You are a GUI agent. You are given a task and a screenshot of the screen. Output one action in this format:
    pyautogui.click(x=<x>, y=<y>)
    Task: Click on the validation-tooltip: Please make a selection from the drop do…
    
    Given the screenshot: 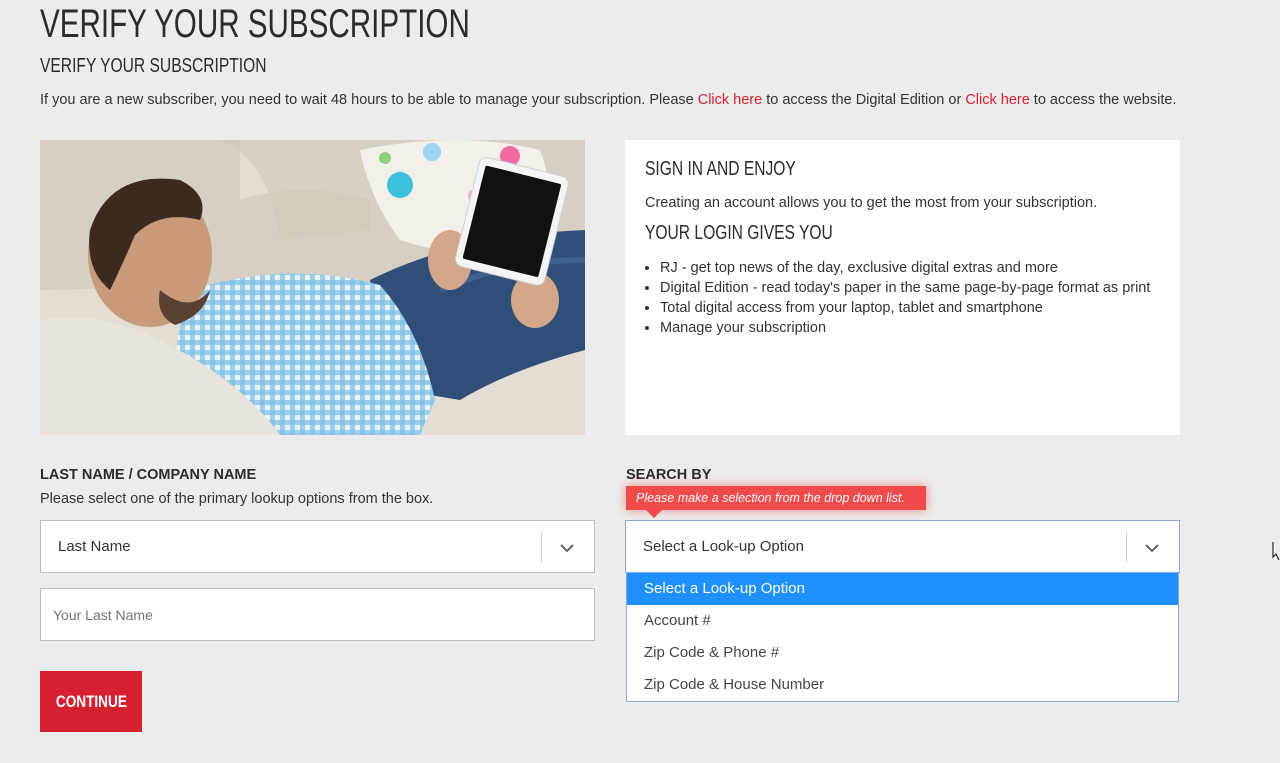 What is the action you would take?
    pyautogui.click(x=776, y=502)
    